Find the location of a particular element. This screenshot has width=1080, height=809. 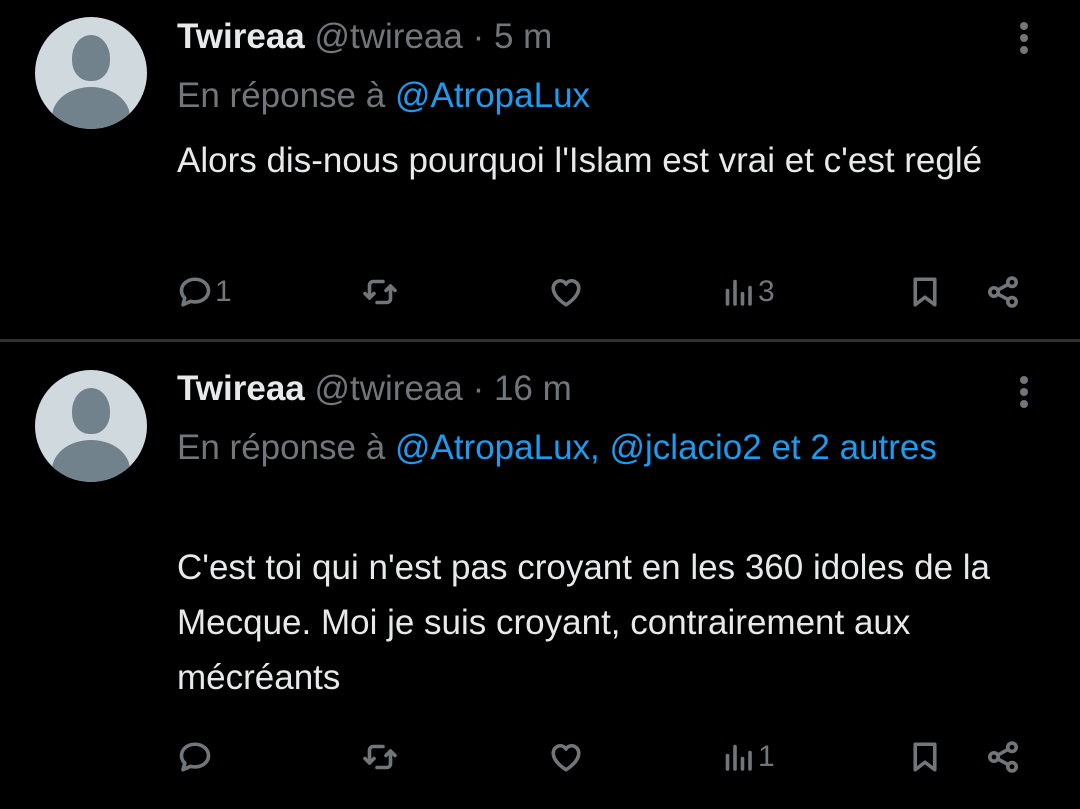

tweet-header: Twireaa @twireaa · 5 m is located at coordinates (364, 37).